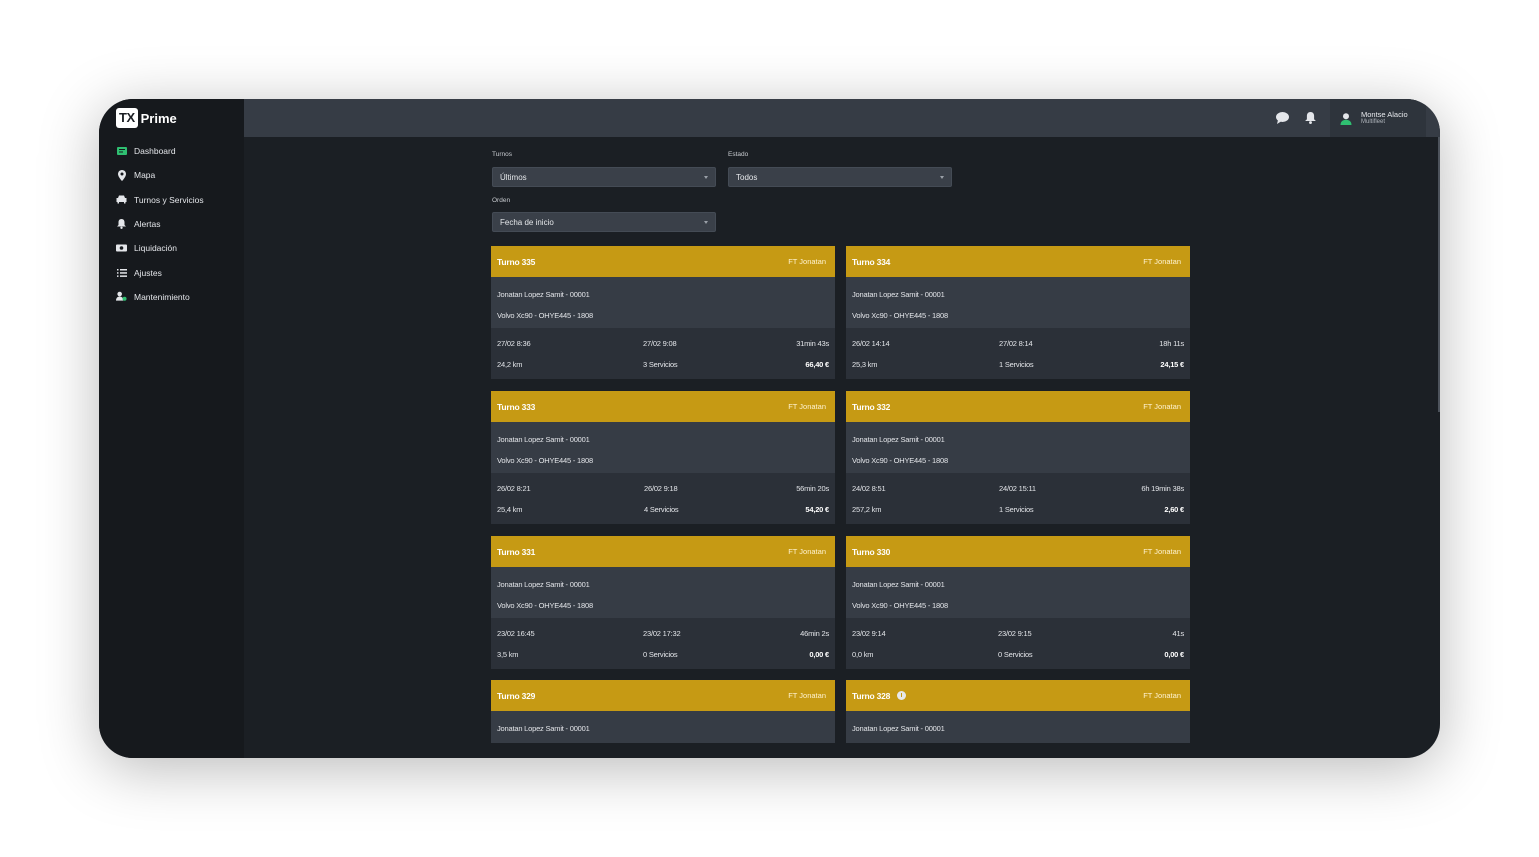 This screenshot has width=1539, height=857. I want to click on shift-start: 23/02 9:14, so click(869, 633).